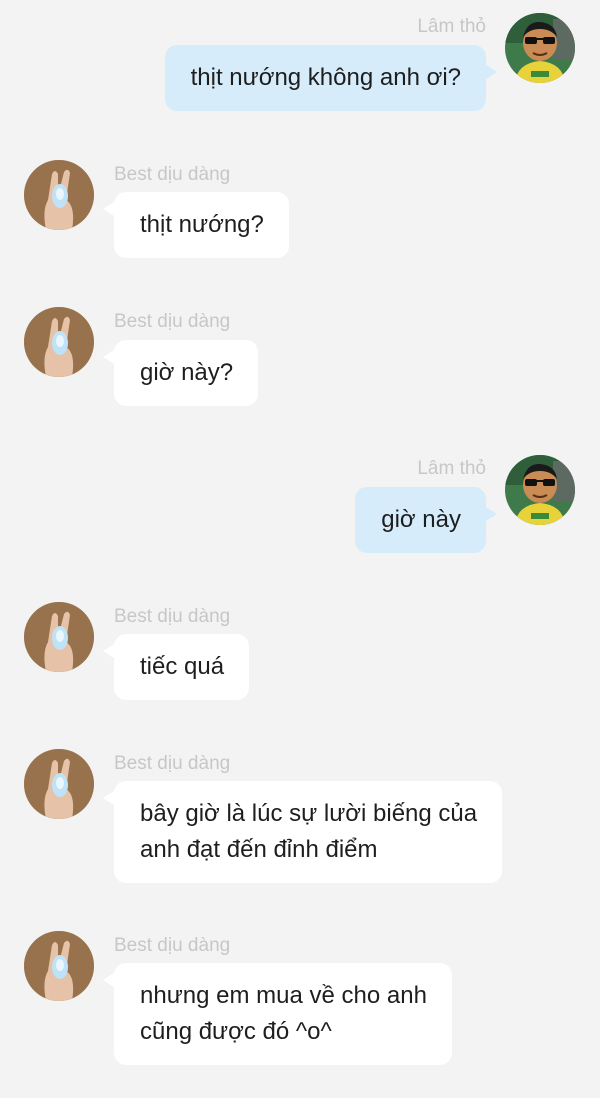 The width and height of the screenshot is (600, 1098). What do you see at coordinates (277, 1014) in the screenshot?
I see `message-bubble: nhưng em mua về cho anh cũng được đó ^o^` at bounding box center [277, 1014].